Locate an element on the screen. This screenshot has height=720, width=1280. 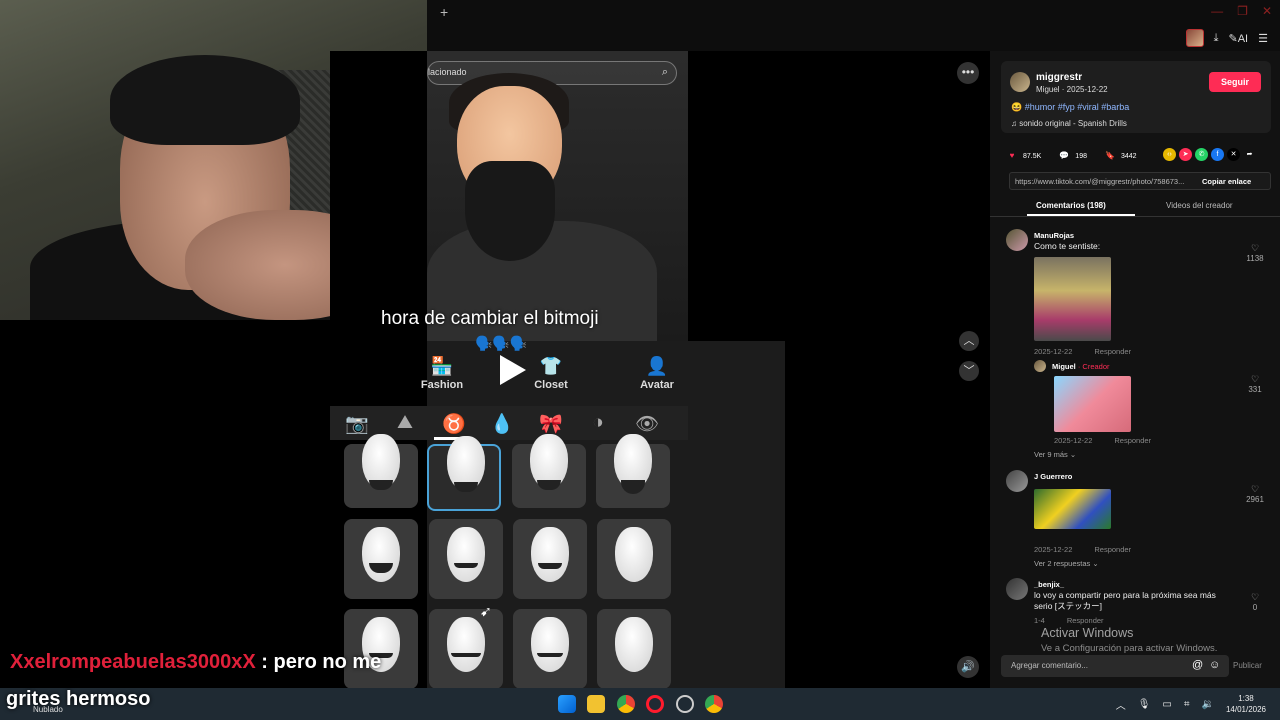
contrast-icon: ◑ is located at coordinates (598, 423).